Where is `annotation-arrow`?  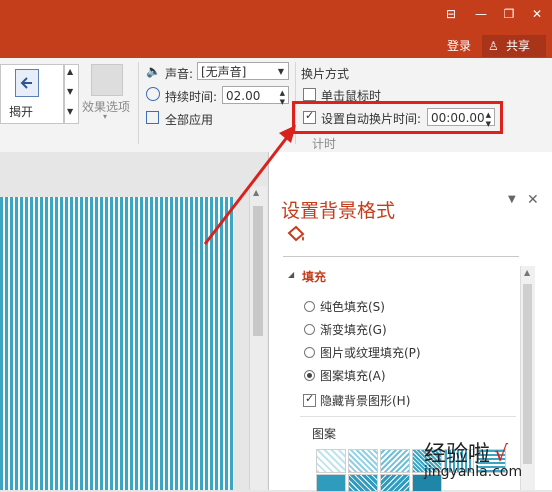 annotation-arrow is located at coordinates (249, 185).